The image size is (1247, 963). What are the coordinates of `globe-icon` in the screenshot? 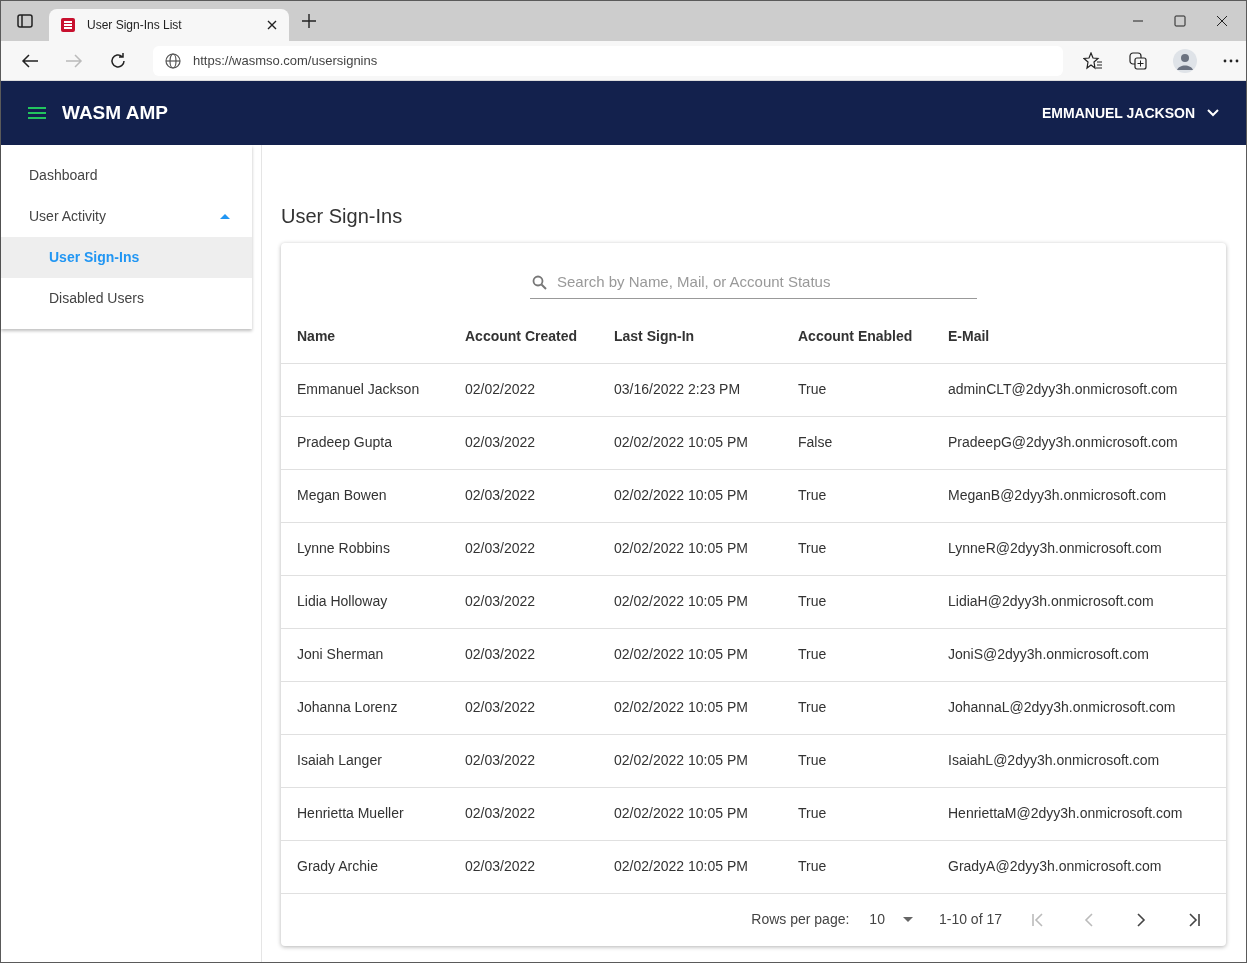 It's located at (173, 60).